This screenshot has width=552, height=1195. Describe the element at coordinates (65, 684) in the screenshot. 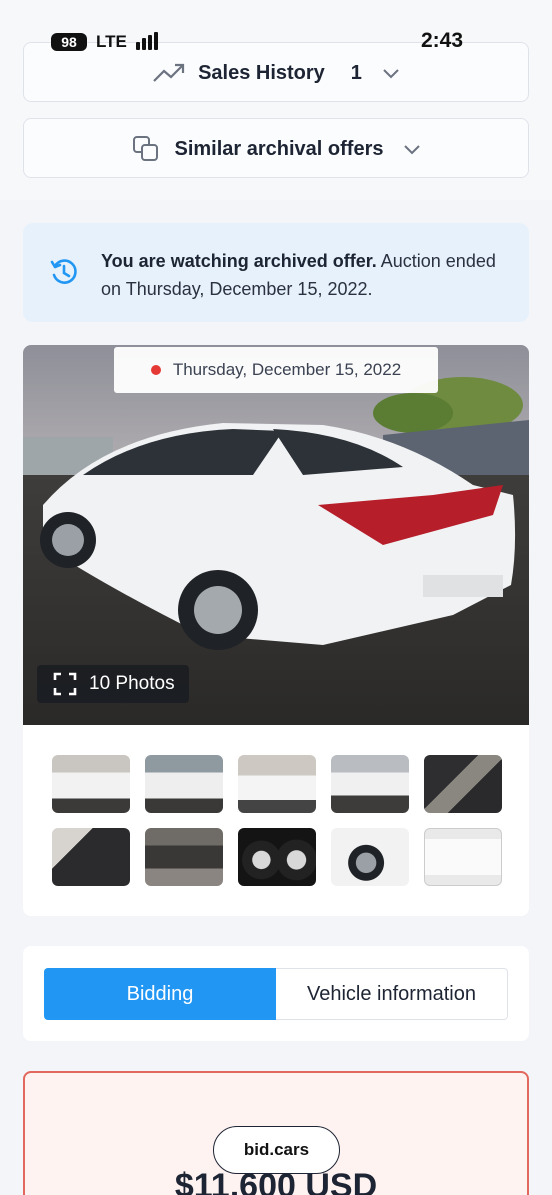

I see `fullscreen-icon` at that location.